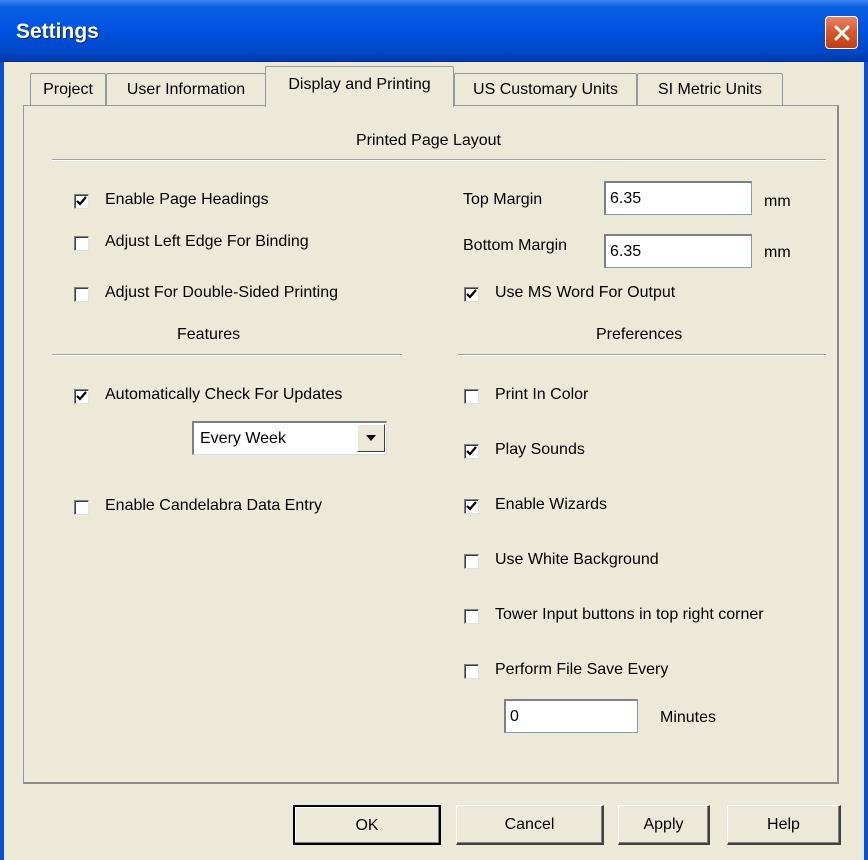 The image size is (868, 860). What do you see at coordinates (503, 199) in the screenshot?
I see `top-margin-label: Top Margin` at bounding box center [503, 199].